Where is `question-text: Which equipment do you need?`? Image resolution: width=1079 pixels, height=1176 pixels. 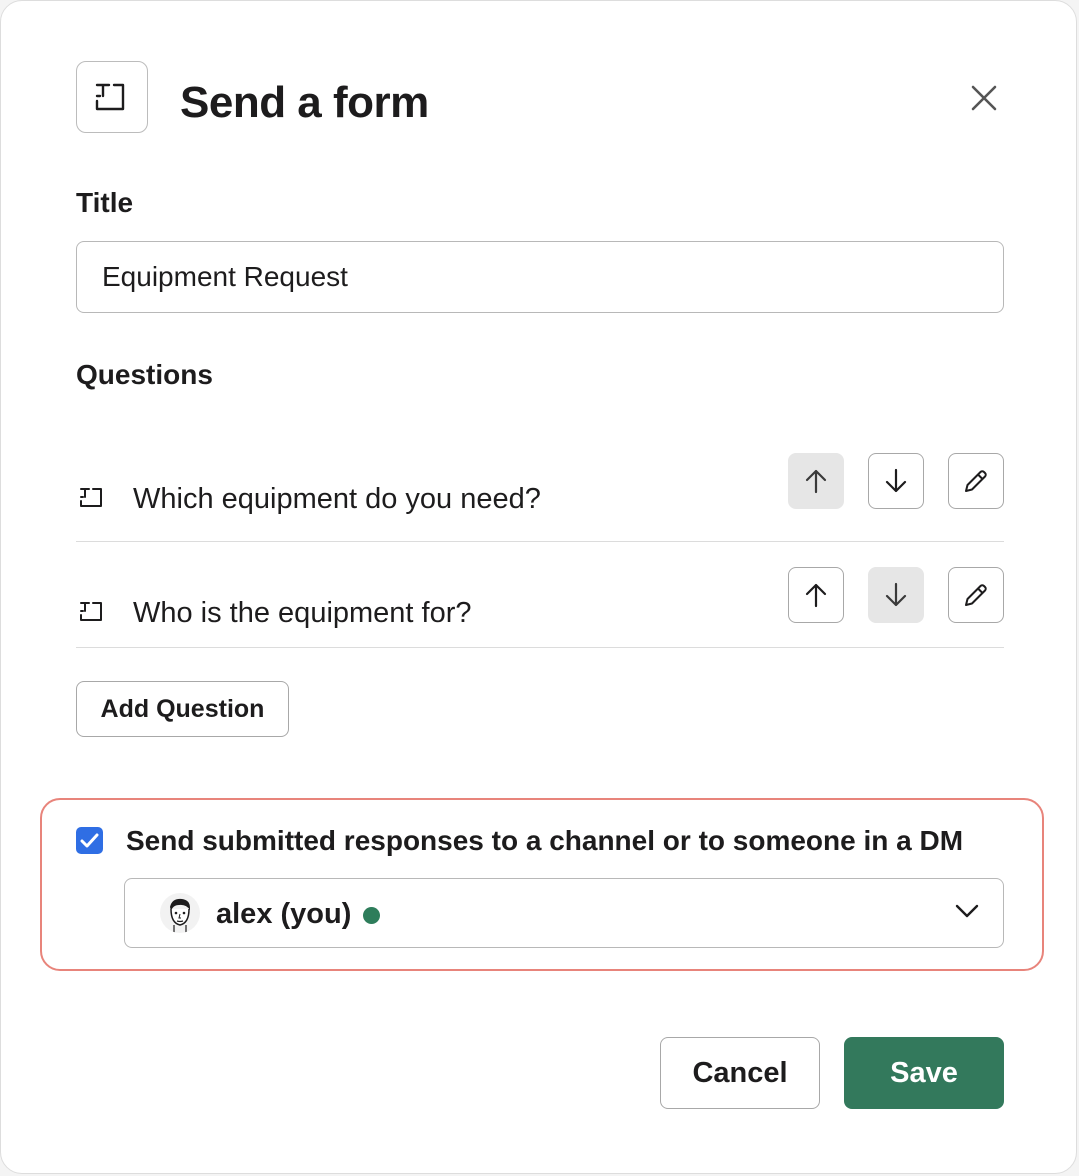 question-text: Which equipment do you need? is located at coordinates (337, 499).